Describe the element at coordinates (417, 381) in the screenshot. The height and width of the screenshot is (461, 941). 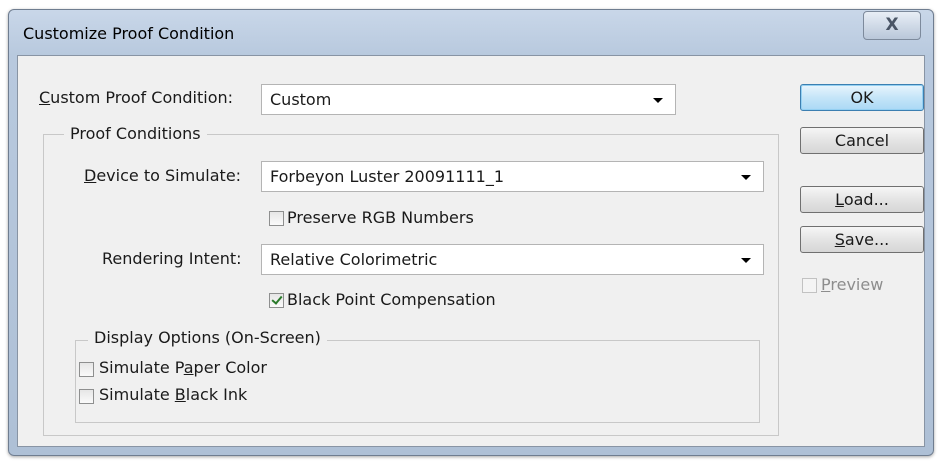
I see `display-options-group` at that location.